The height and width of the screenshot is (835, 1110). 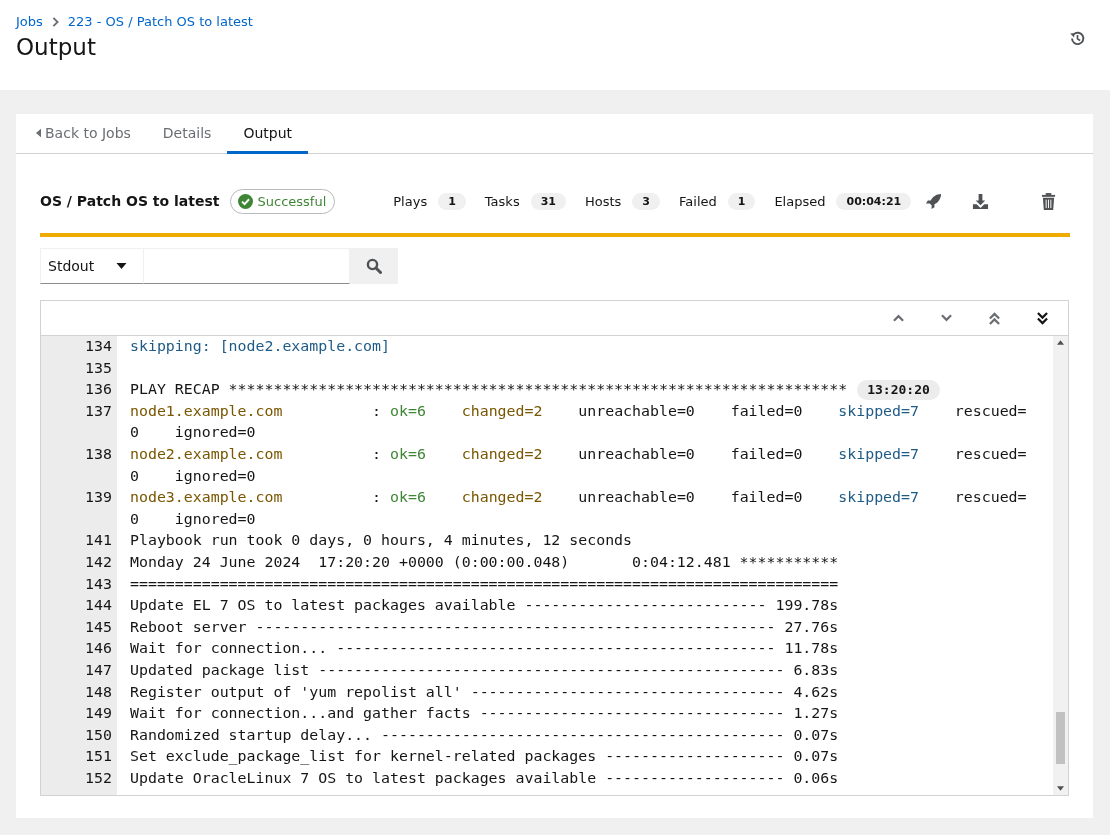 What do you see at coordinates (267, 134) in the screenshot?
I see `tab: Output` at bounding box center [267, 134].